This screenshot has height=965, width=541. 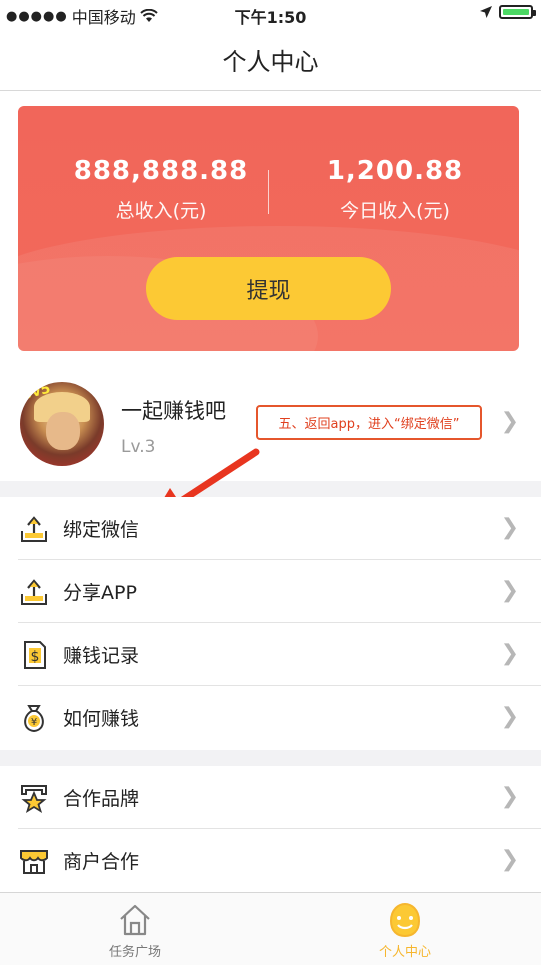 What do you see at coordinates (270, 860) in the screenshot?
I see `menu-item-merchant-cooperation: 商户合作 ❯` at bounding box center [270, 860].